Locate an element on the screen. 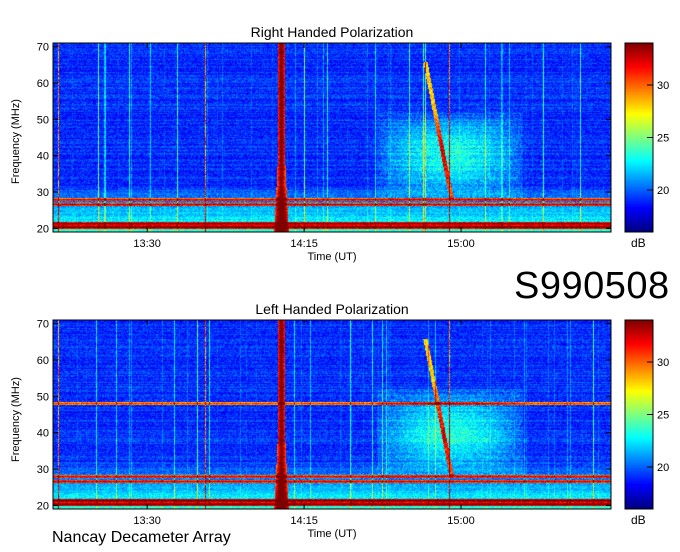  y-tick-label: 70 is located at coordinates (43, 325).